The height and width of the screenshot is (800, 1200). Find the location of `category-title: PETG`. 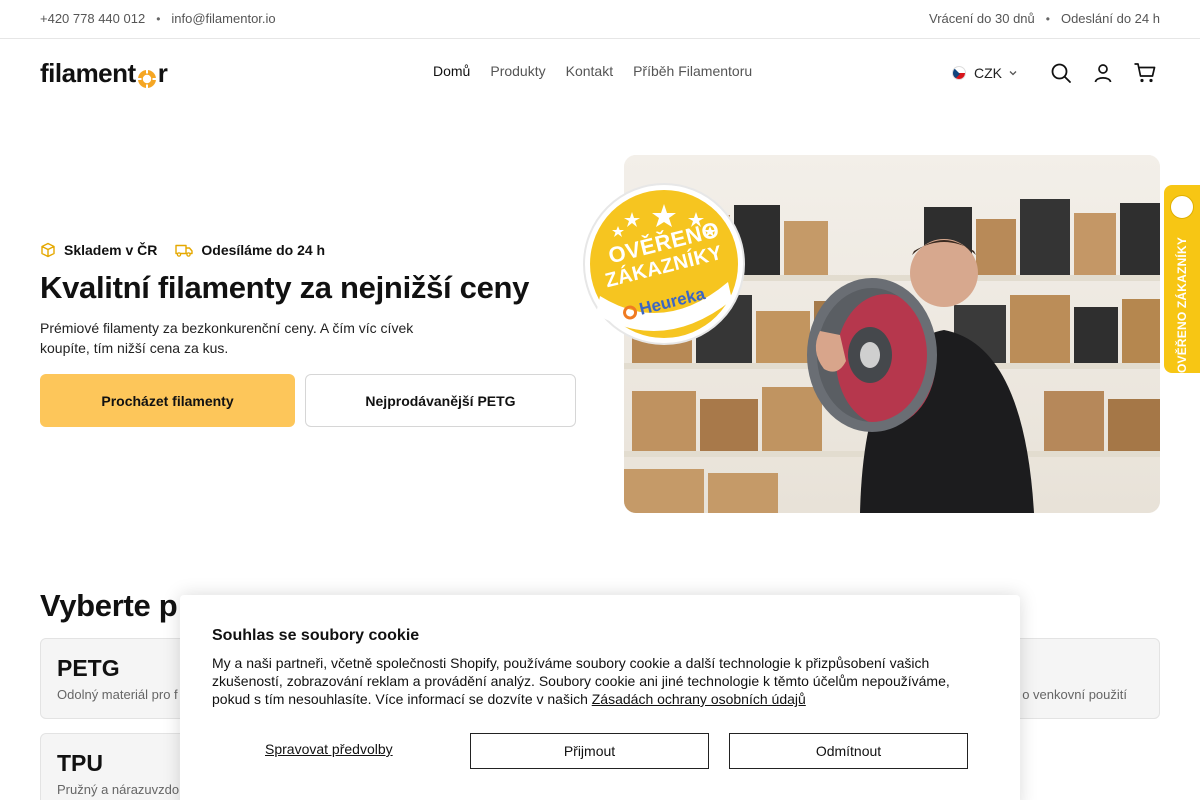

category-title: PETG is located at coordinates (88, 668).